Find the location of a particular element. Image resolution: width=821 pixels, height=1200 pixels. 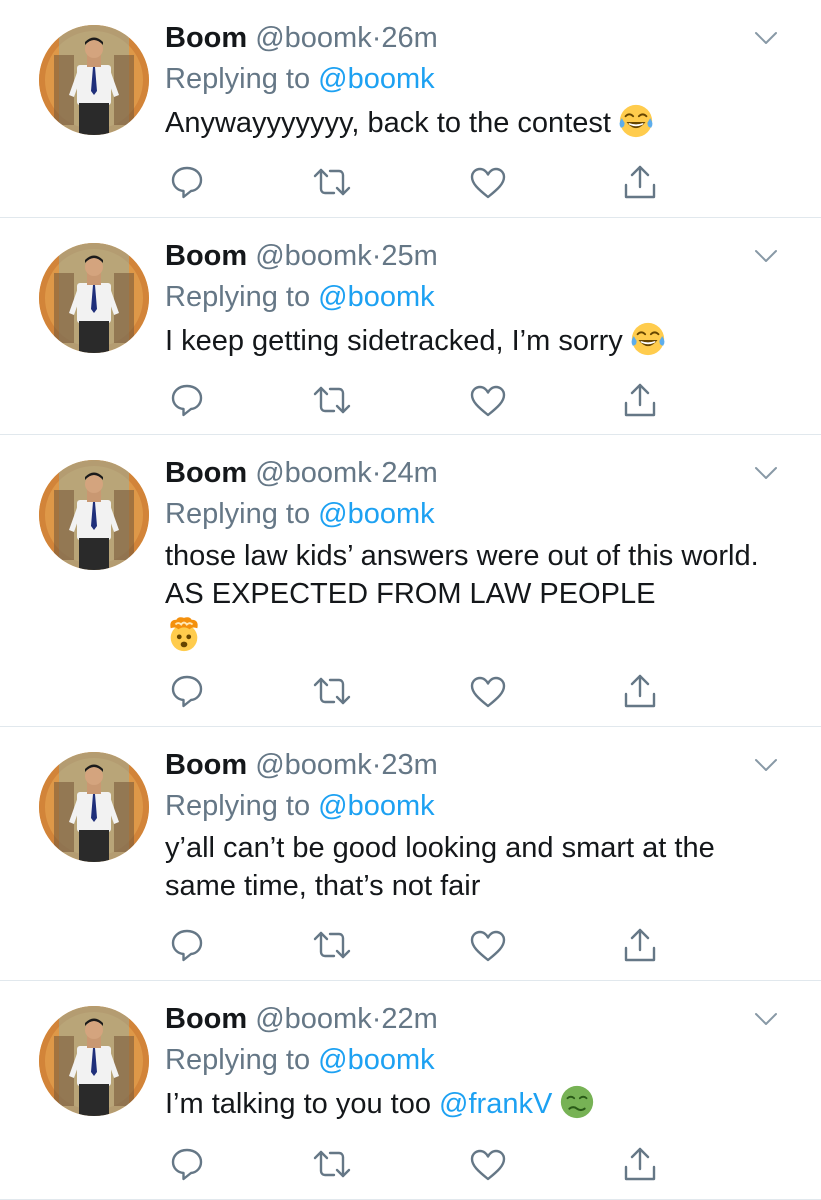

timestamp: 25m is located at coordinates (409, 256).